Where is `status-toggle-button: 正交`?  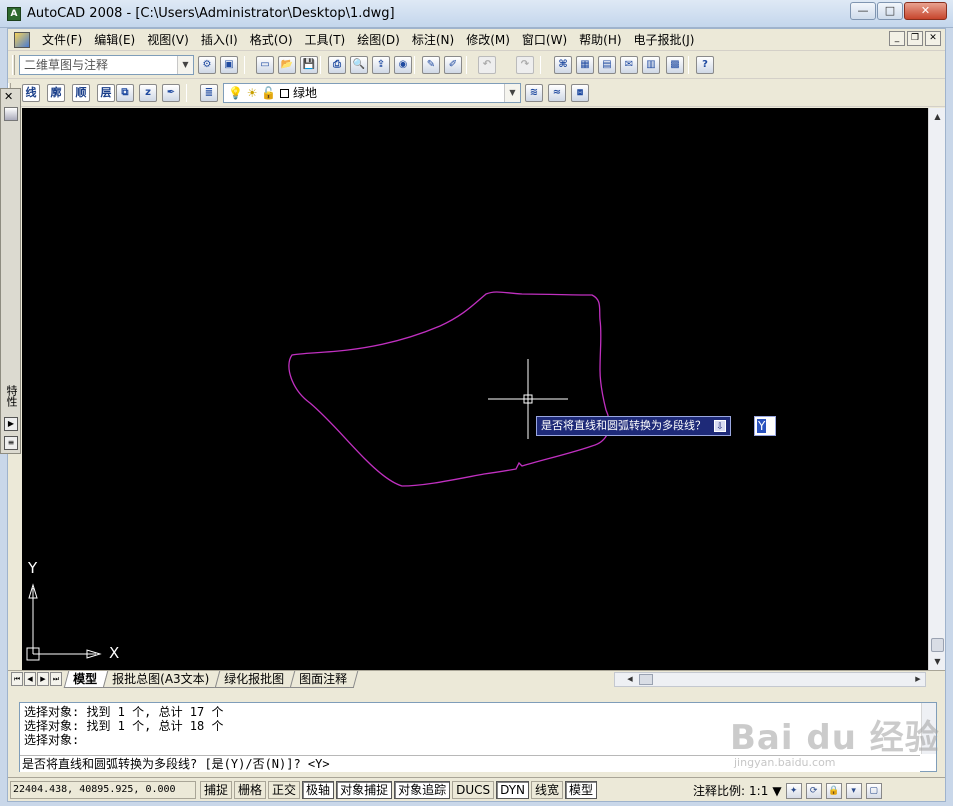
status-toggle-button: 正交 is located at coordinates (284, 790).